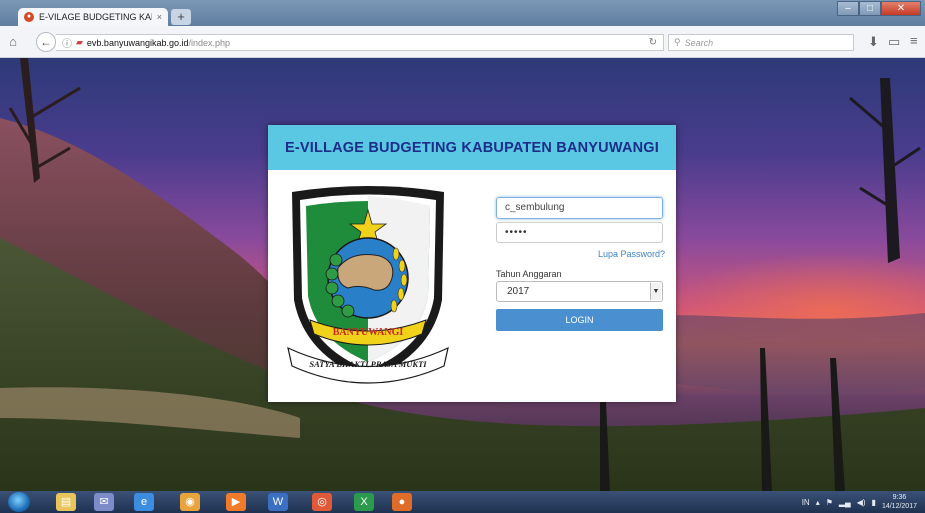 This screenshot has height=513, width=925. I want to click on url-host: evb.banyuwangikab.go.id, so click(137, 42).